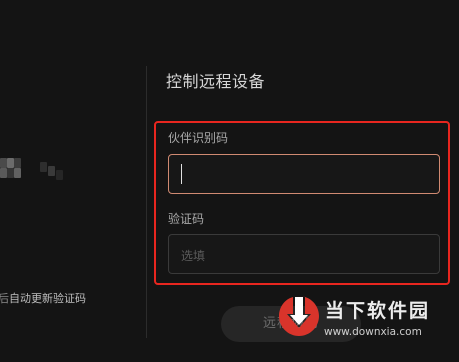  Describe the element at coordinates (181, 174) in the screenshot. I see `text-caret` at that location.